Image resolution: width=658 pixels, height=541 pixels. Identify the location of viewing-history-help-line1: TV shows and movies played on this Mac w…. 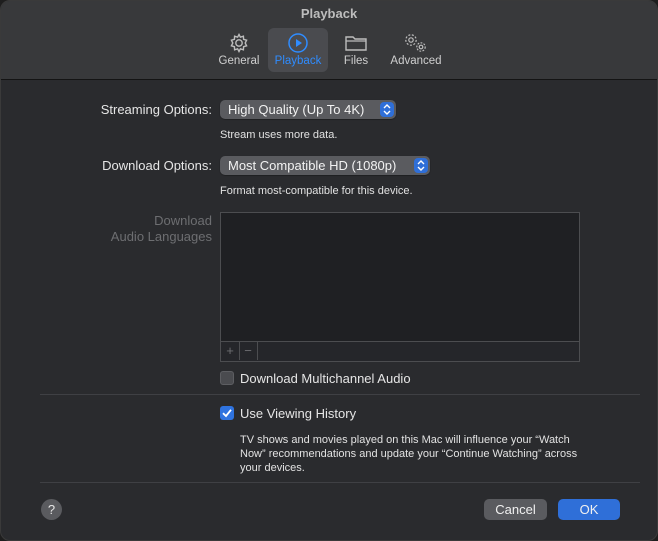
(405, 440).